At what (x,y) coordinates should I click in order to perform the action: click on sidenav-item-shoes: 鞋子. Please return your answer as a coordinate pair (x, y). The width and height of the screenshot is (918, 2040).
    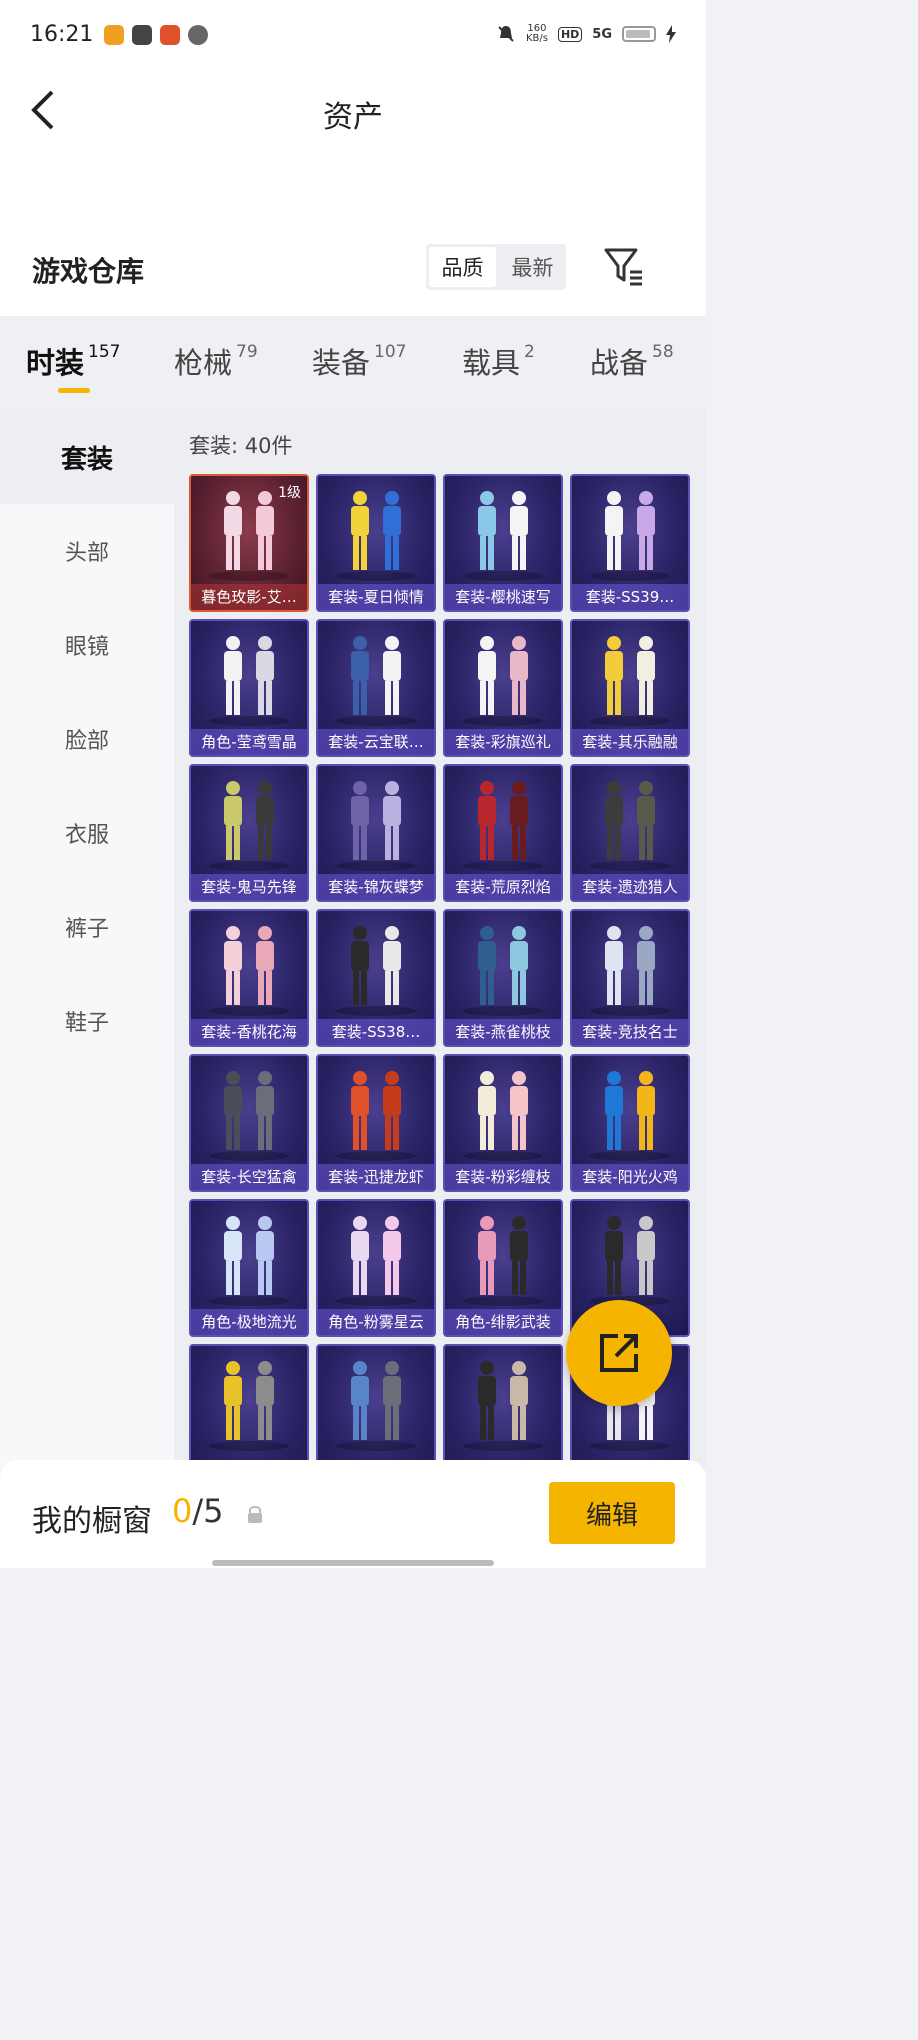
    Looking at the image, I should click on (87, 1021).